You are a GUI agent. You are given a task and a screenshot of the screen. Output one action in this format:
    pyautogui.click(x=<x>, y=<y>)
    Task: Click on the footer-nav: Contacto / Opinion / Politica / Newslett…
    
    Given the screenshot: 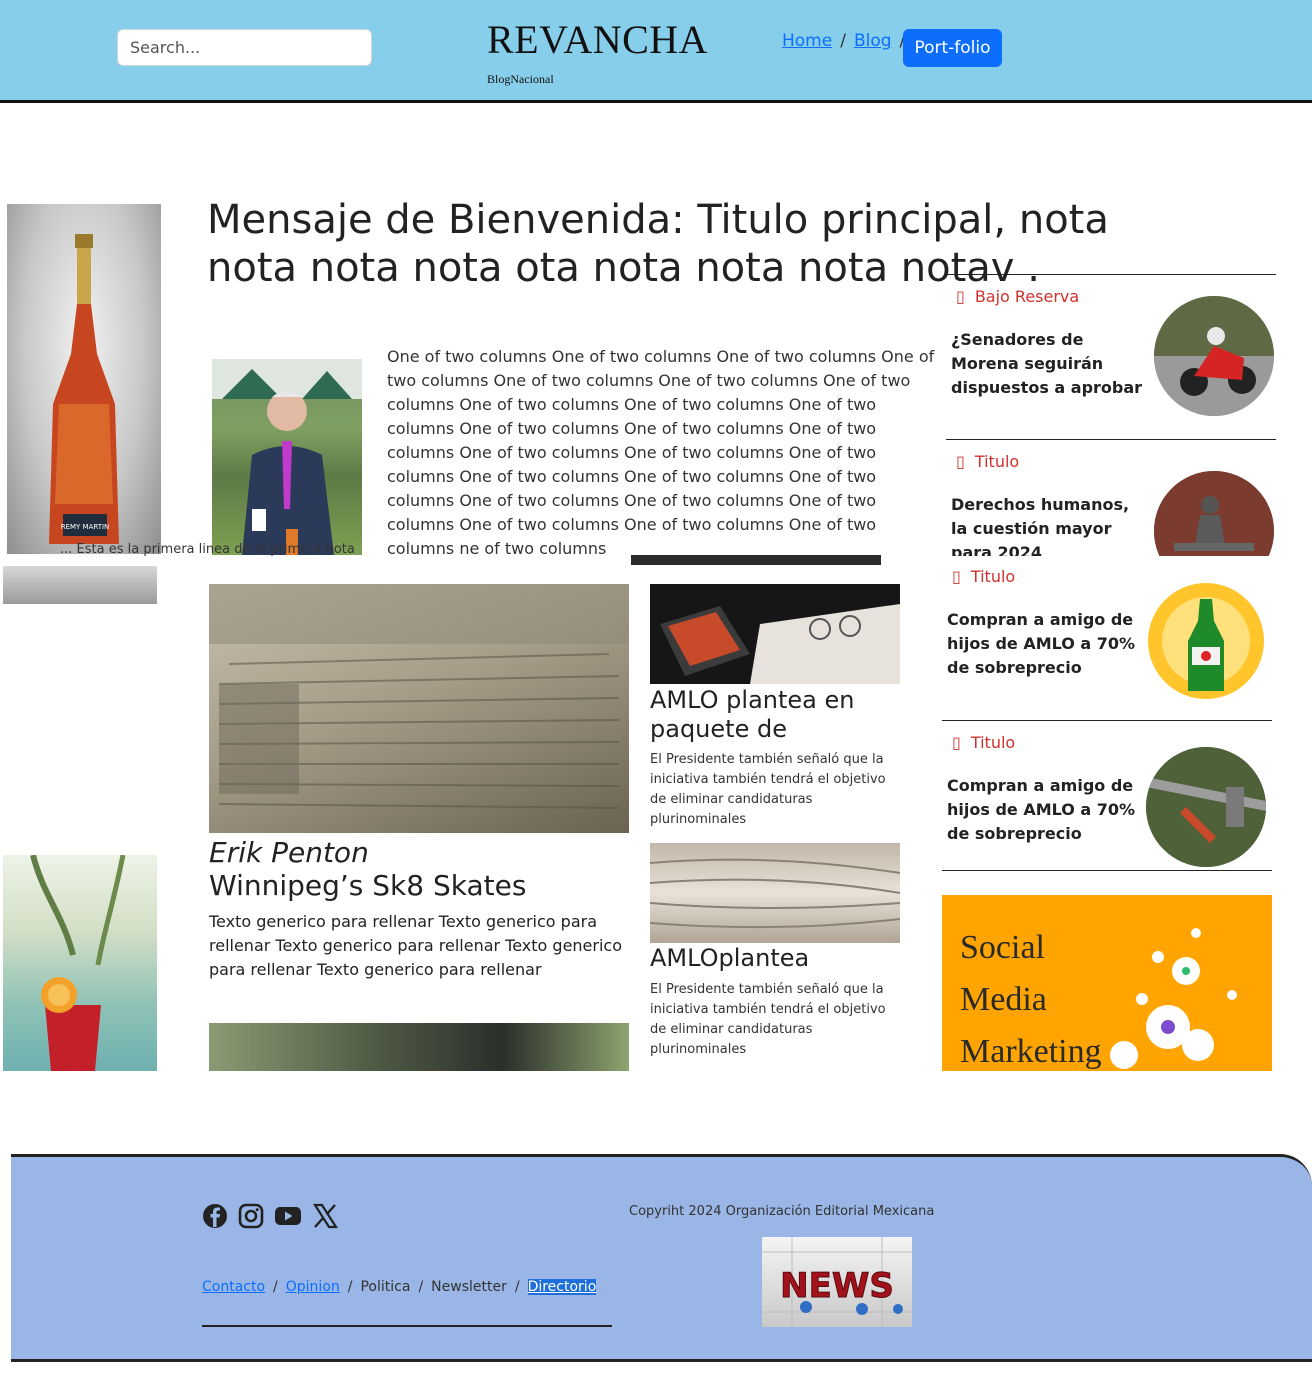 What is the action you would take?
    pyautogui.click(x=399, y=1287)
    